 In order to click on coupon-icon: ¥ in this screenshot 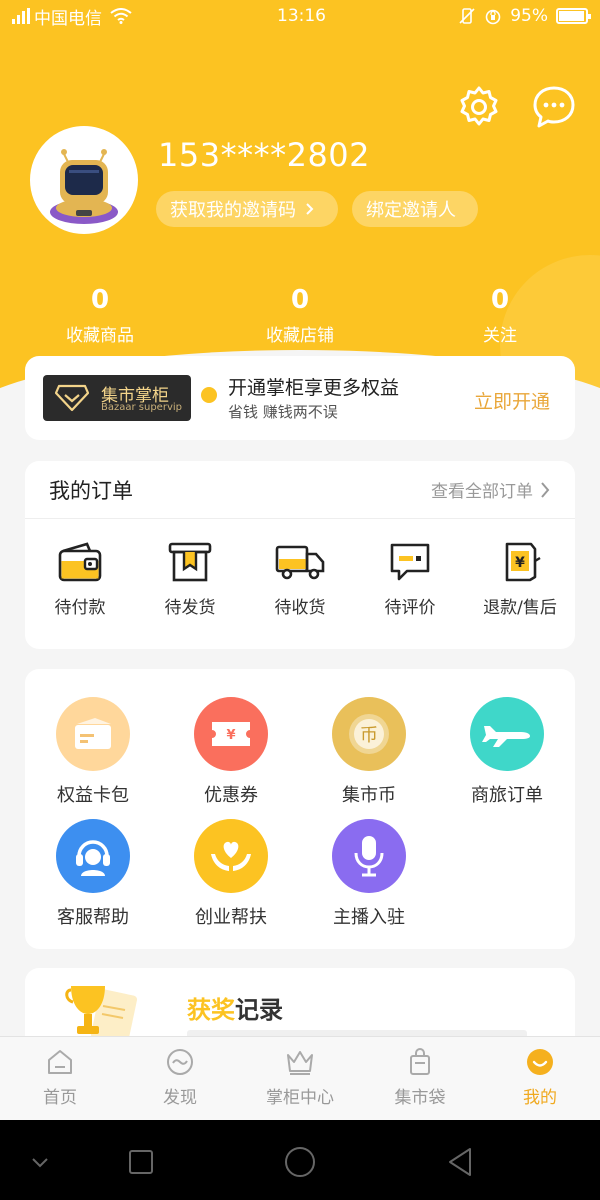, I will do `click(231, 734)`.